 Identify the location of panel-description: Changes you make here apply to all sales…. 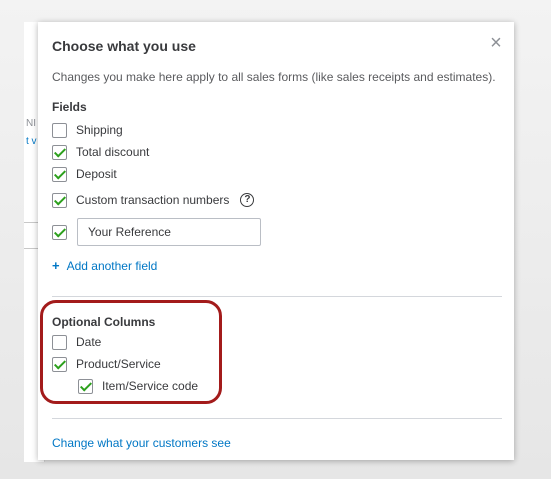
(274, 77).